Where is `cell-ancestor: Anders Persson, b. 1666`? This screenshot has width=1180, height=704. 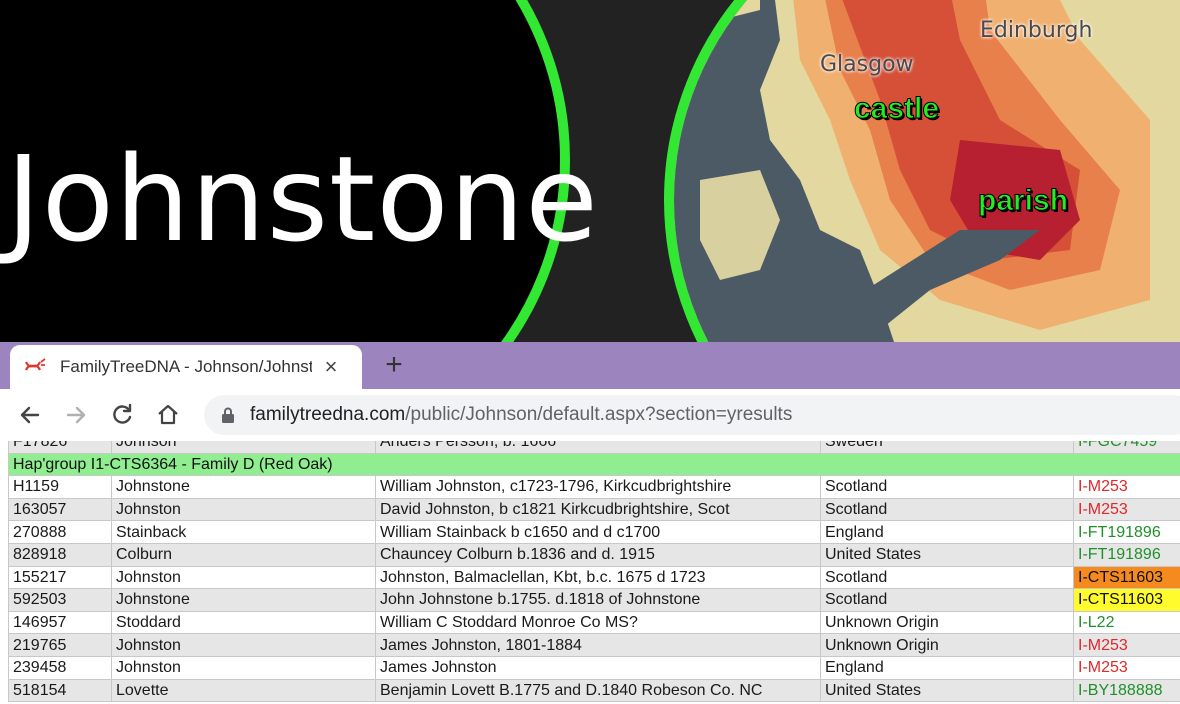 cell-ancestor: Anders Persson, b. 1666 is located at coordinates (598, 447).